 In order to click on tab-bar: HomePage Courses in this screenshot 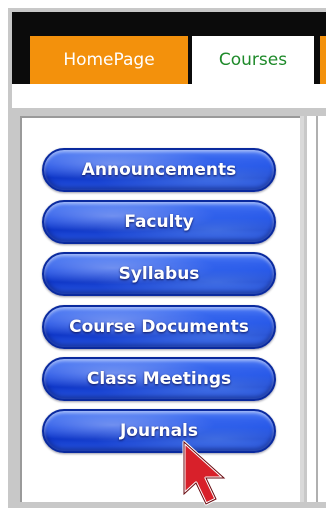, I will do `click(169, 57)`.